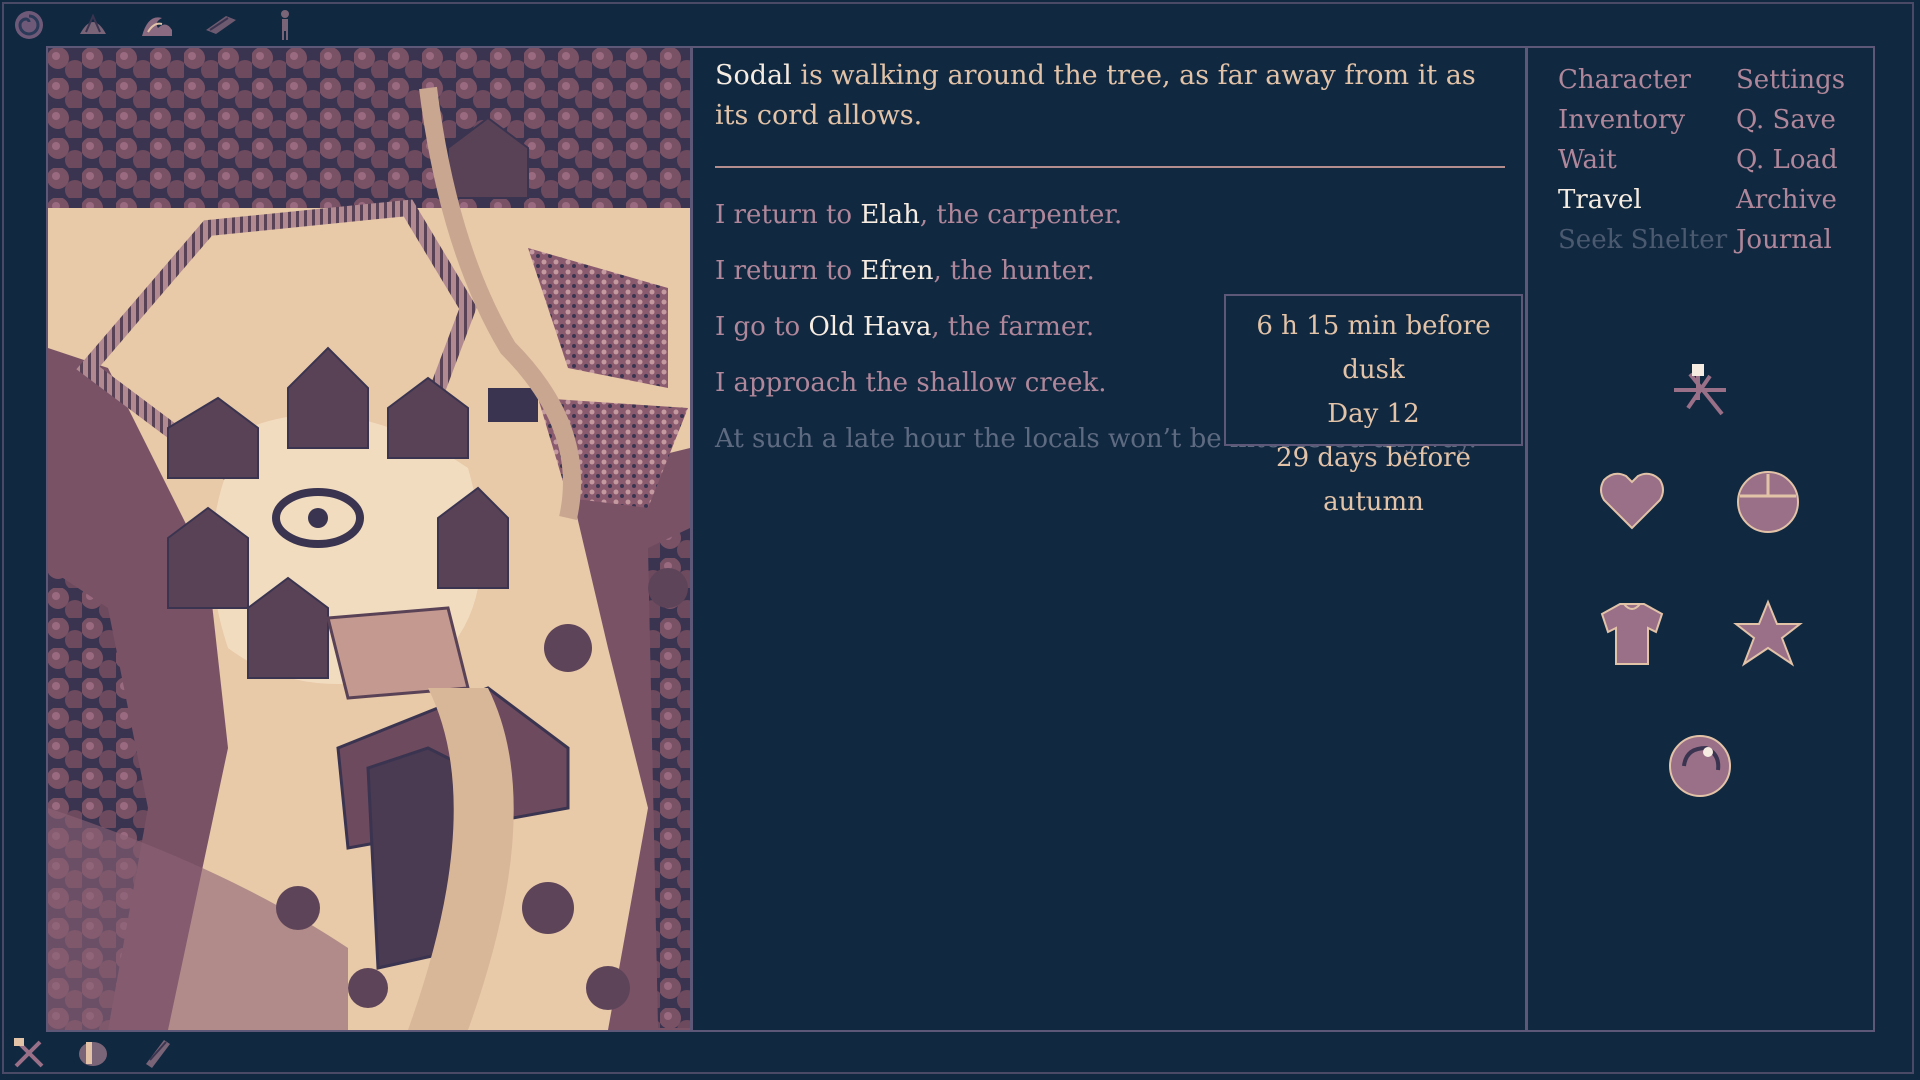  I want to click on menu-inventory: Inventory, so click(1642, 120).